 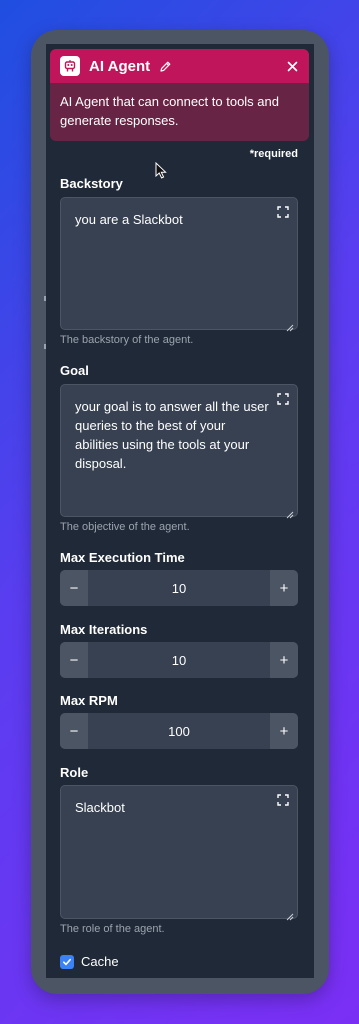 I want to click on panel-header: AI Agent, so click(x=179, y=66).